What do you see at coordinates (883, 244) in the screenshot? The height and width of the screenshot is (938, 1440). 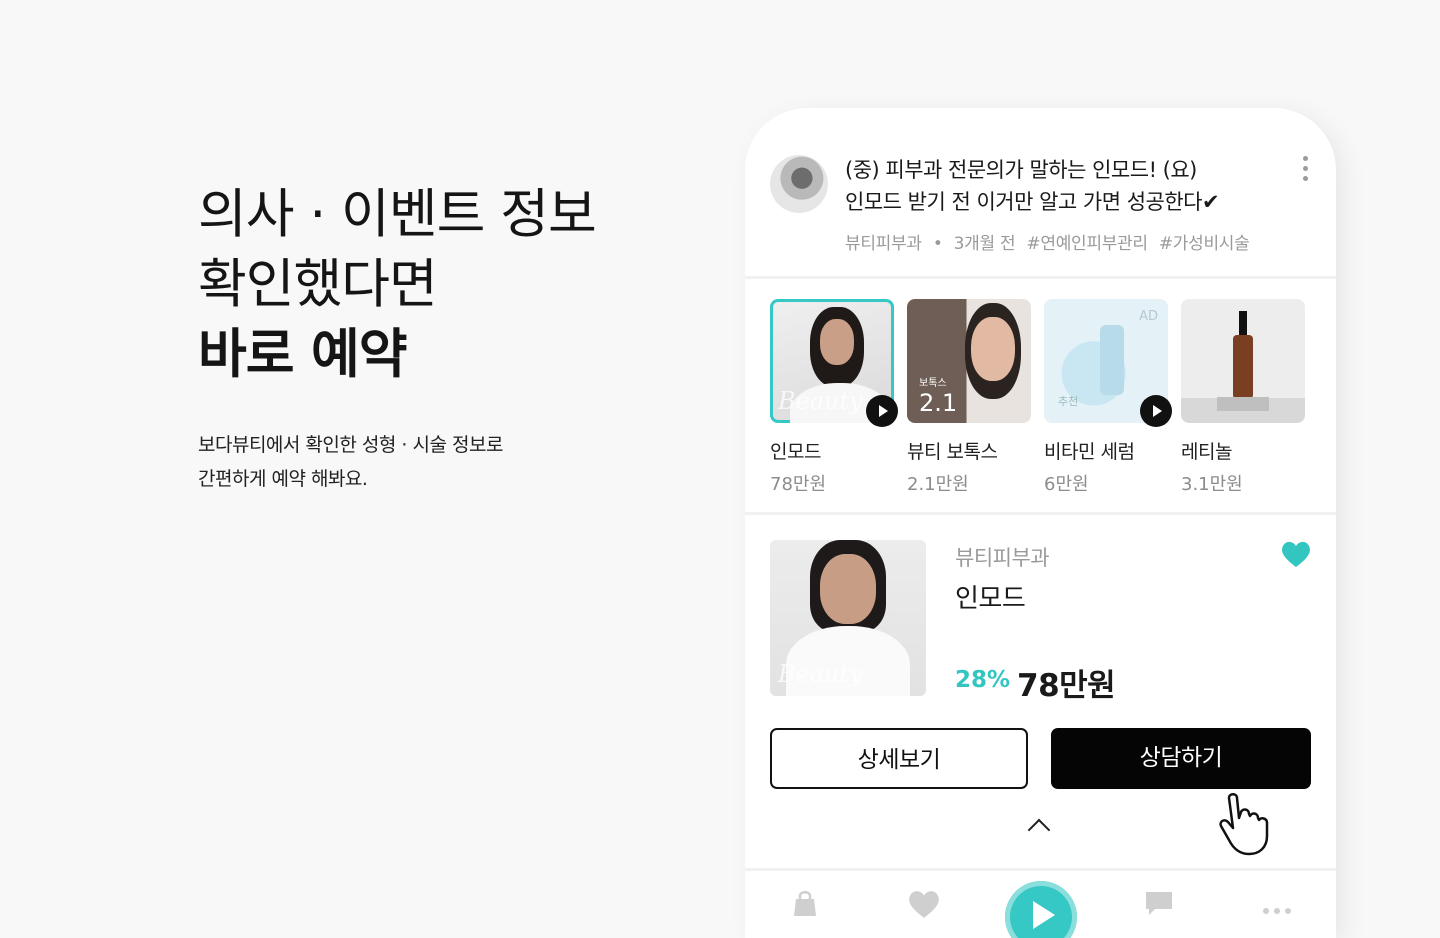 I see `post-clinic: 뷰티피부과` at bounding box center [883, 244].